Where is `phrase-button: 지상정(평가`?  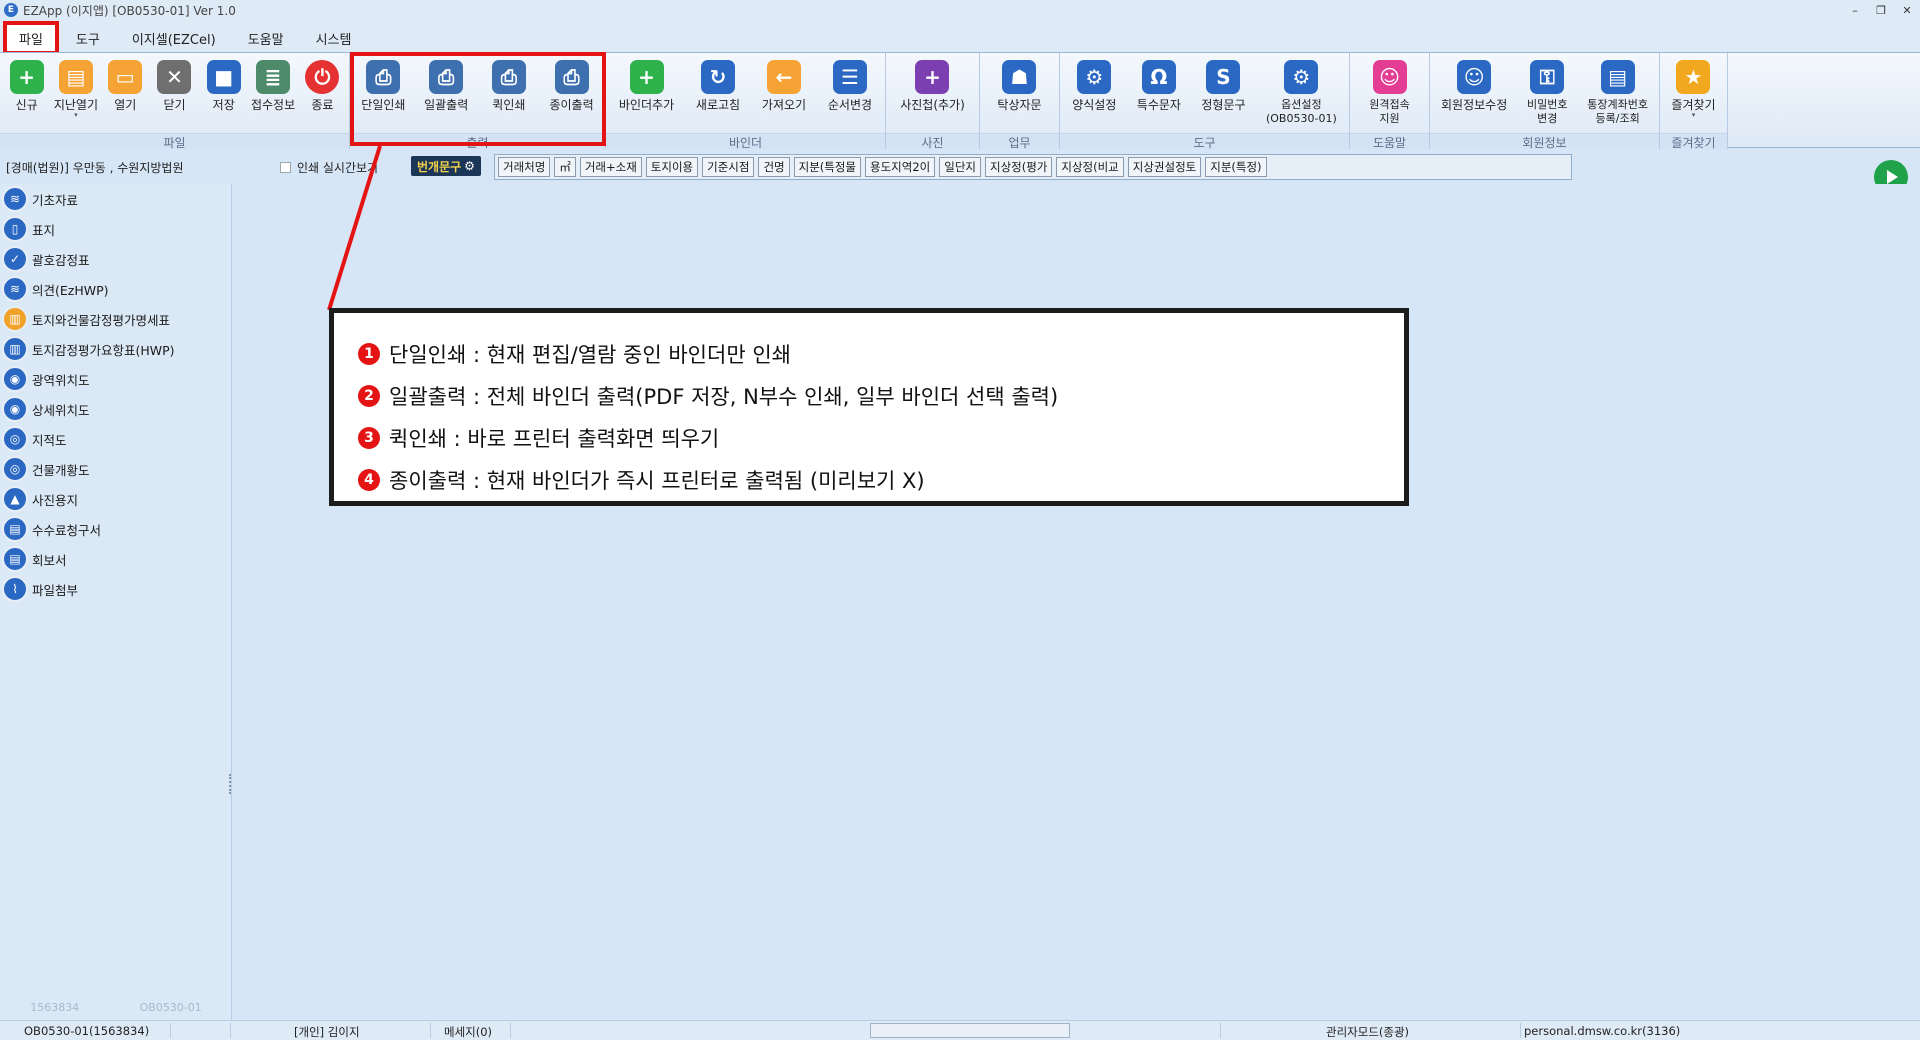 phrase-button: 지상정(평가 is located at coordinates (1018, 167).